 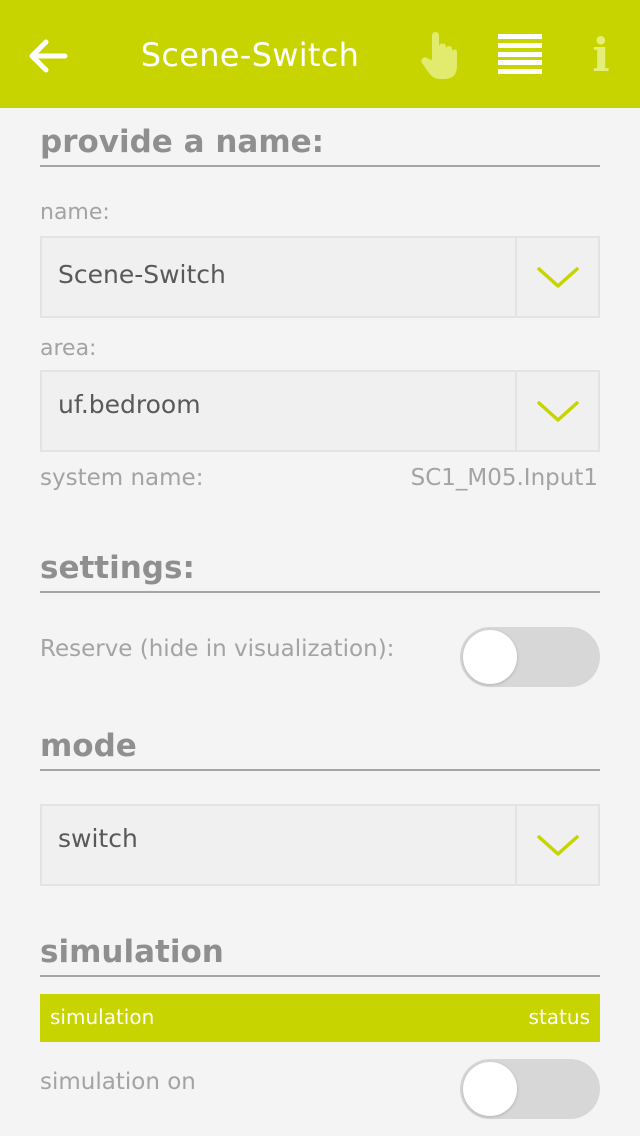 I want to click on hand-button, so click(x=439, y=56).